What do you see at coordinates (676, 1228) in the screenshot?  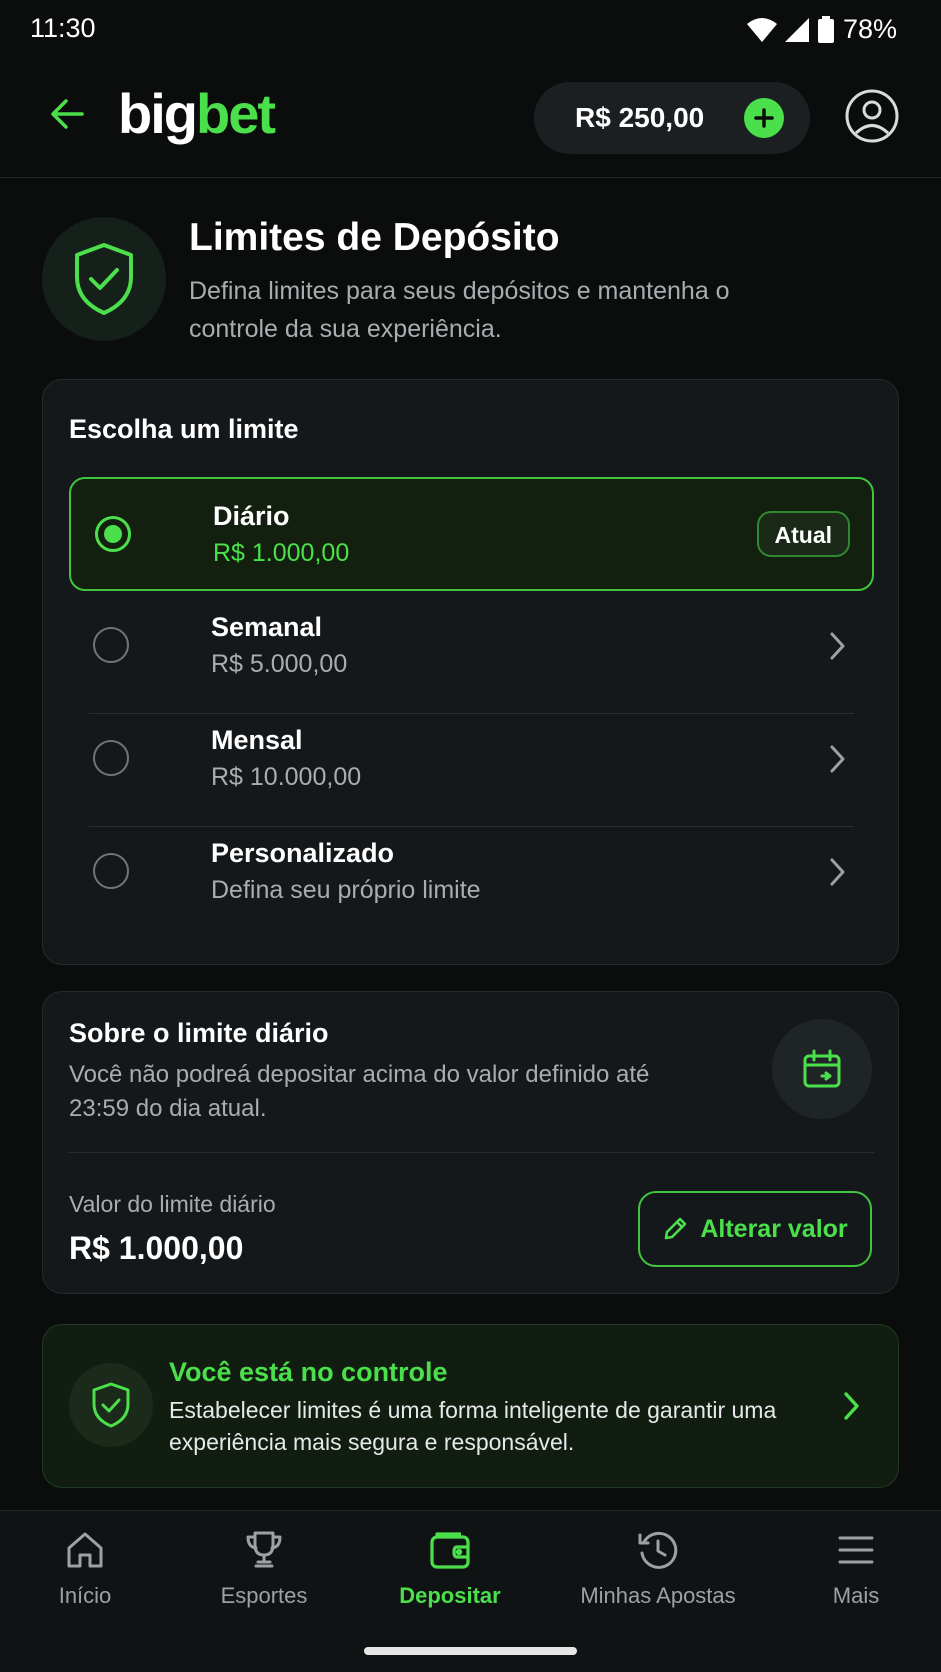 I see `pencil-icon` at bounding box center [676, 1228].